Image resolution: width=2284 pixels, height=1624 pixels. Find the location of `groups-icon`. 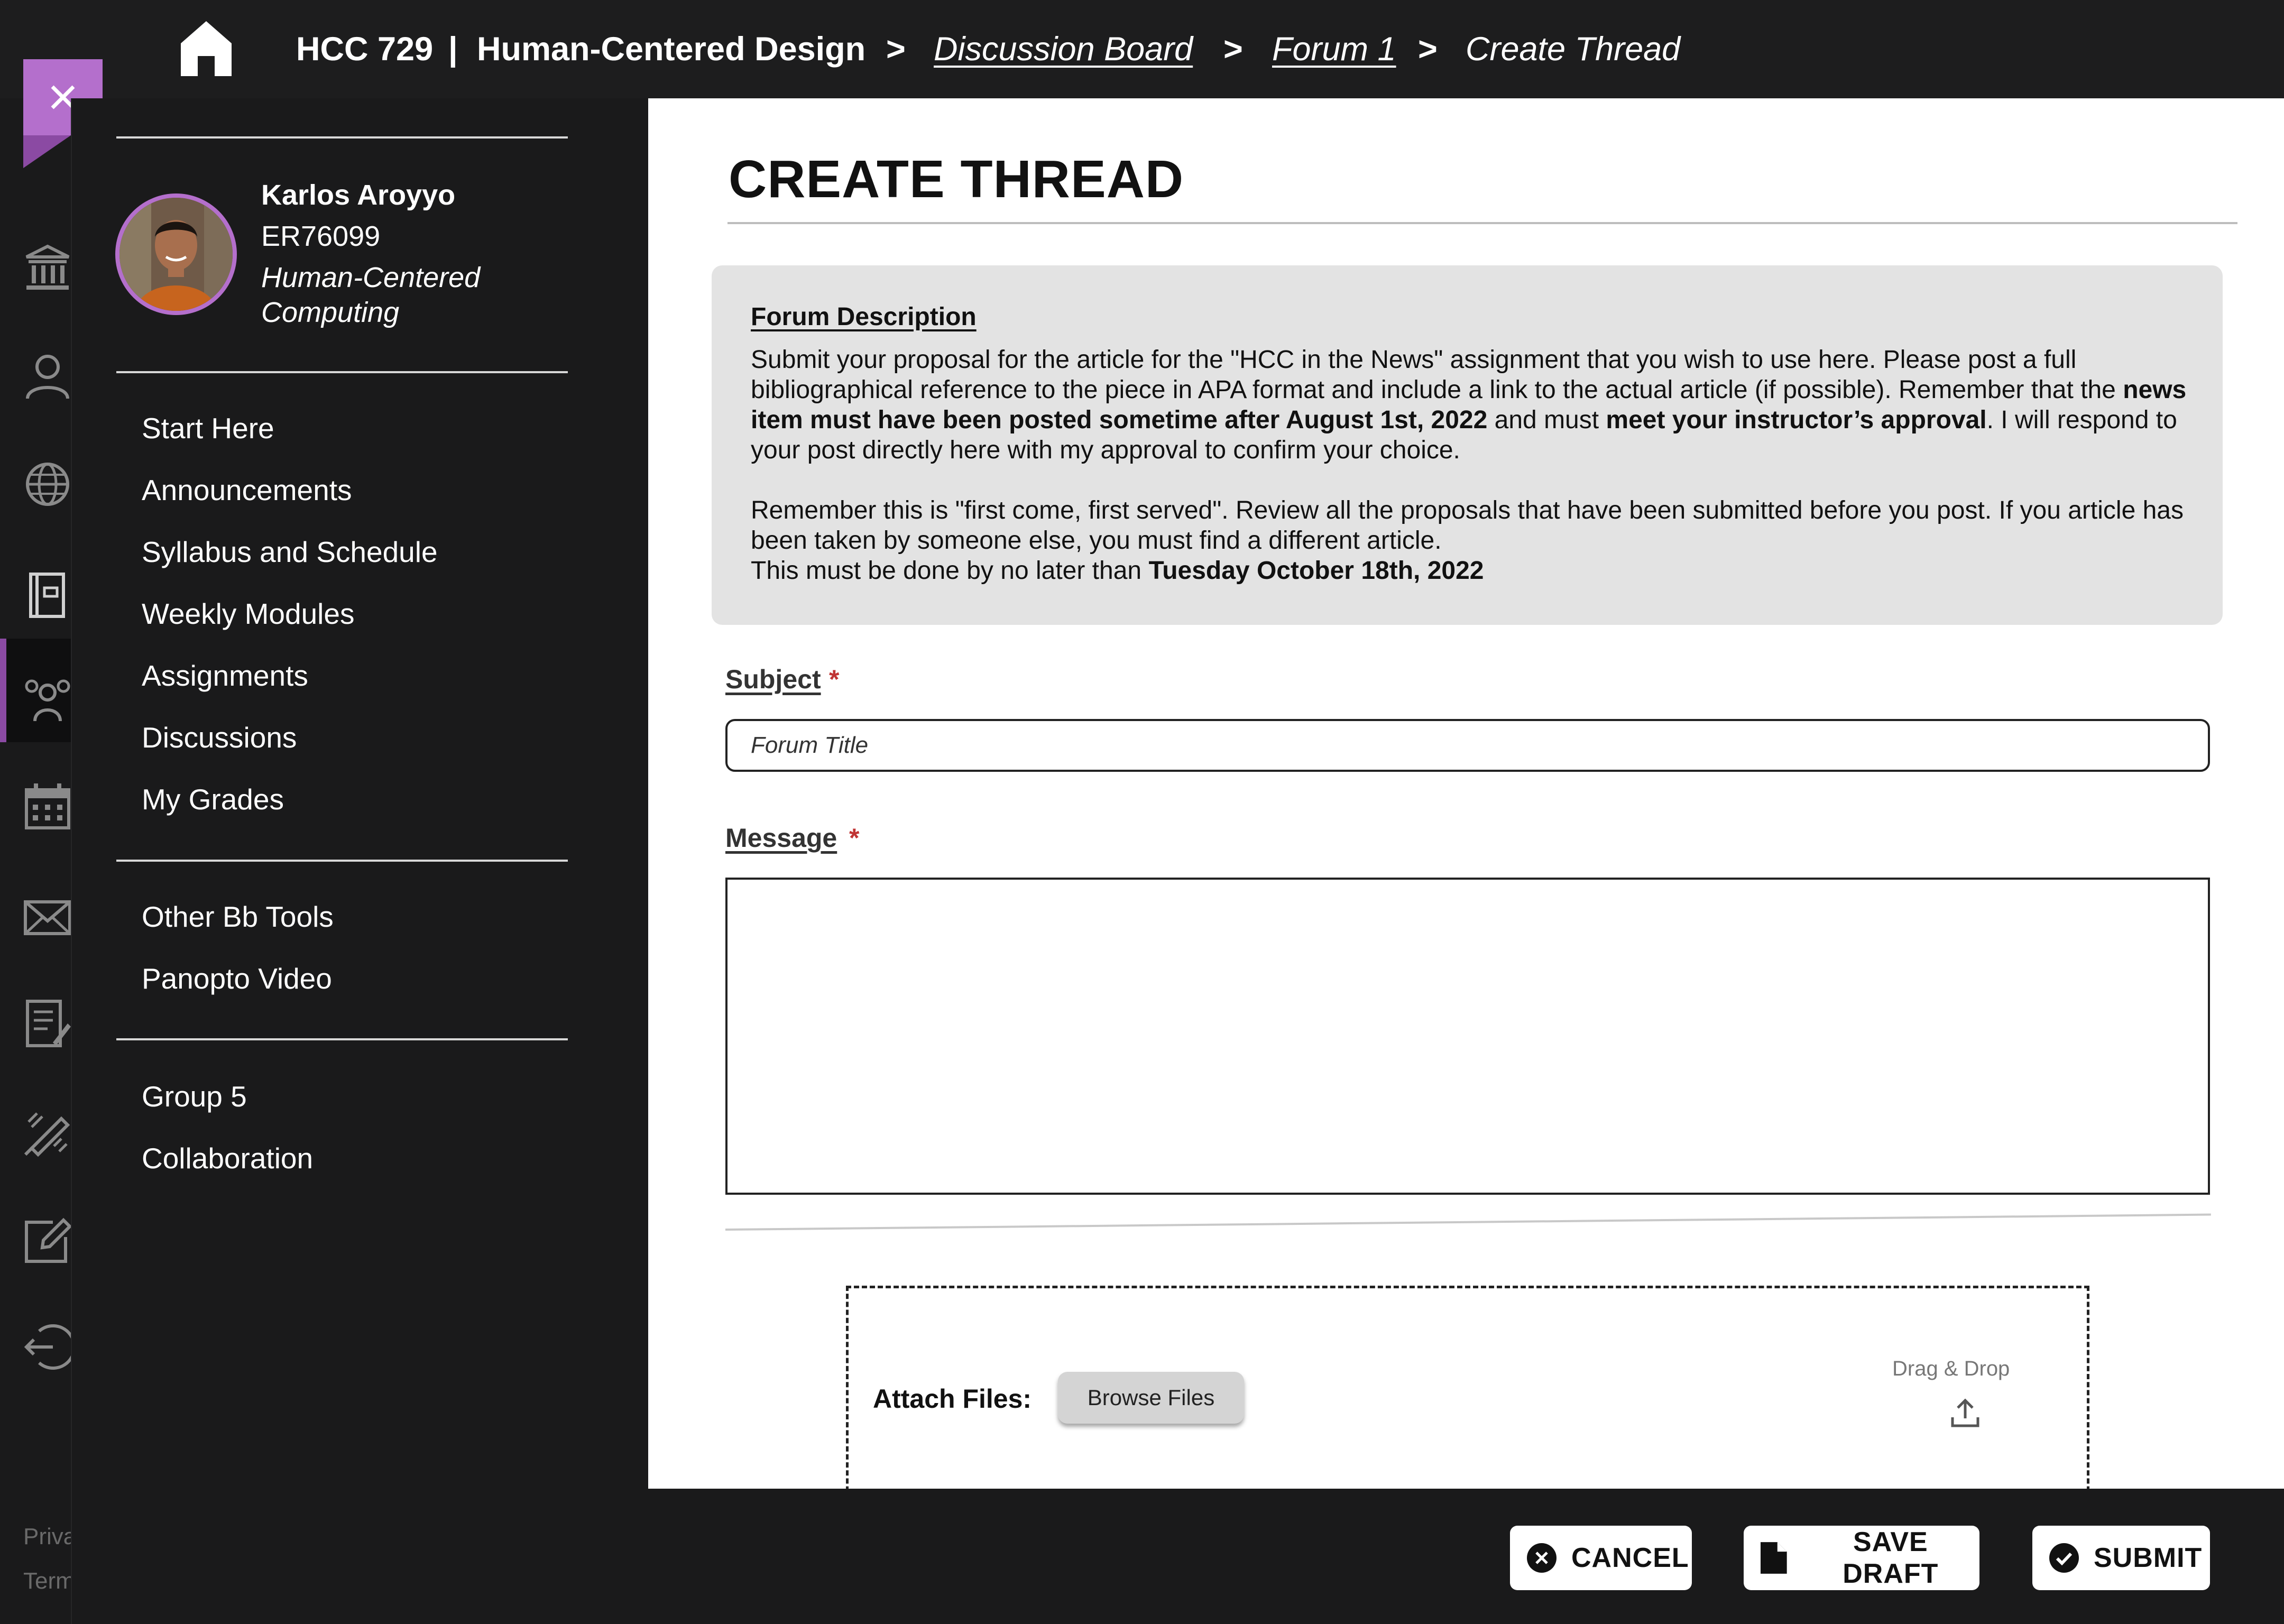

groups-icon is located at coordinates (47, 699).